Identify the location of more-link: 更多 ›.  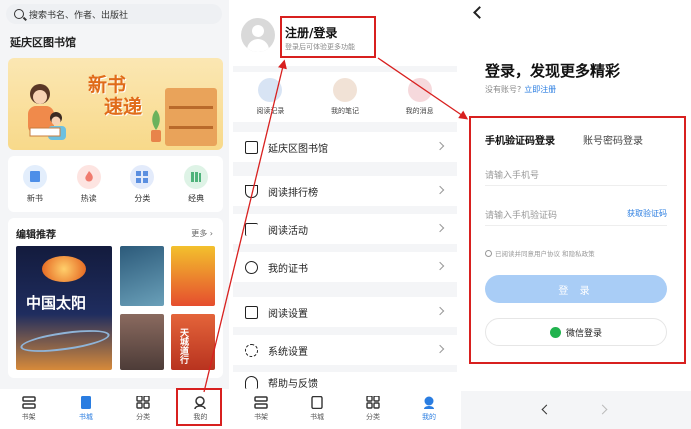
(202, 233).